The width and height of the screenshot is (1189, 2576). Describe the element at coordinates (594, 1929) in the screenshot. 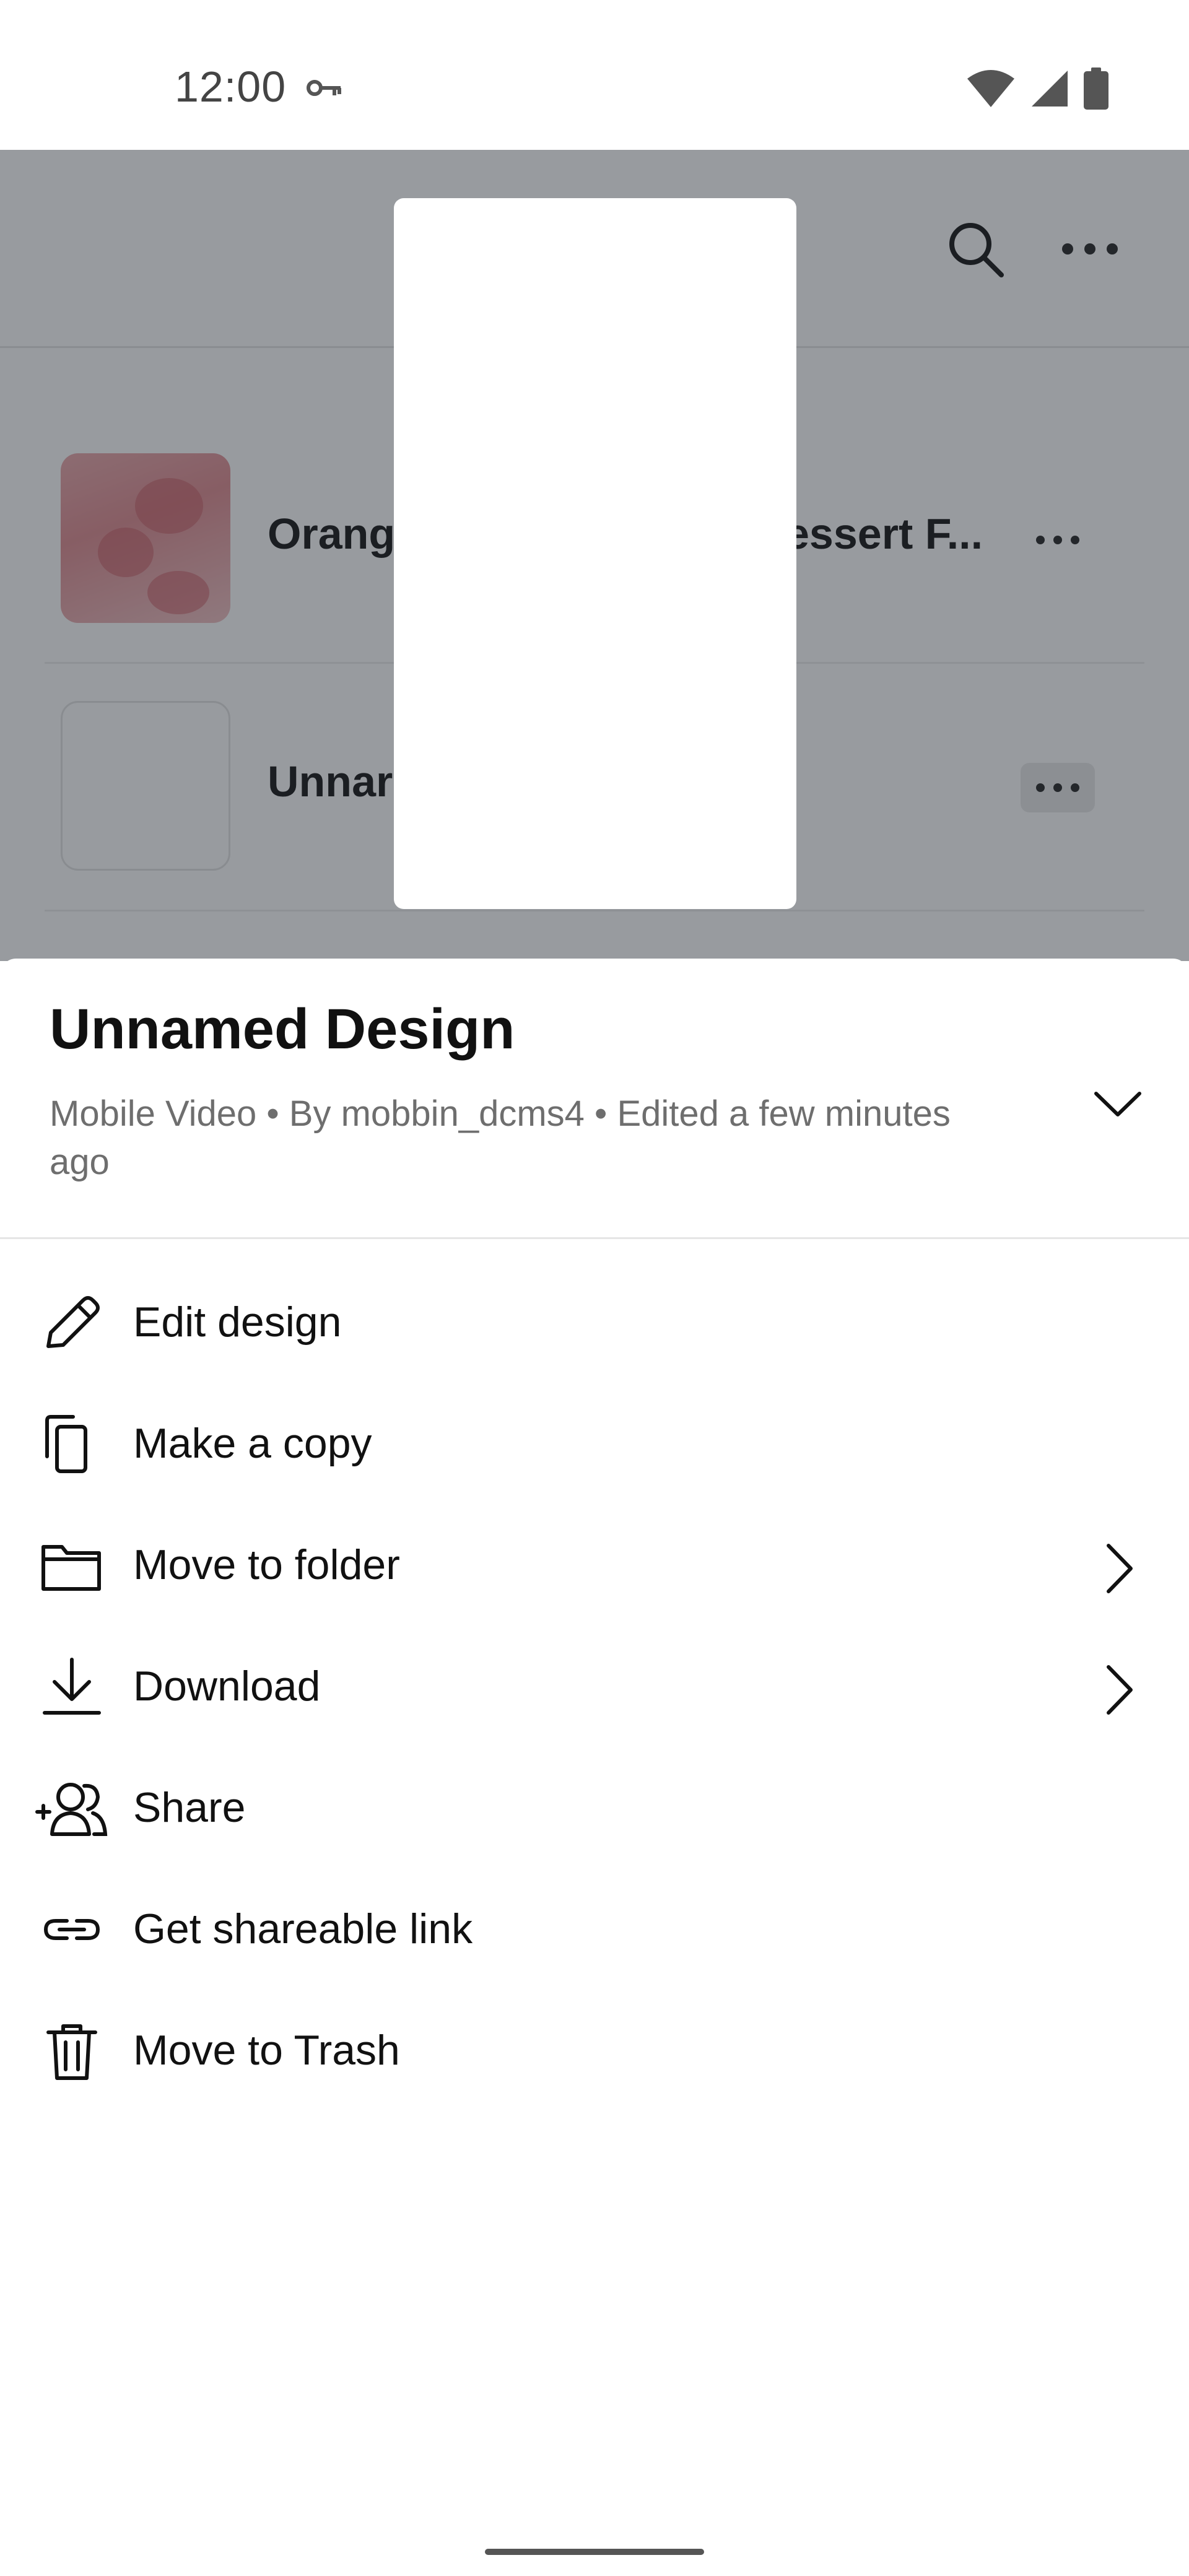

I see `menu-item-get-shareable-link: Get shareable link` at that location.